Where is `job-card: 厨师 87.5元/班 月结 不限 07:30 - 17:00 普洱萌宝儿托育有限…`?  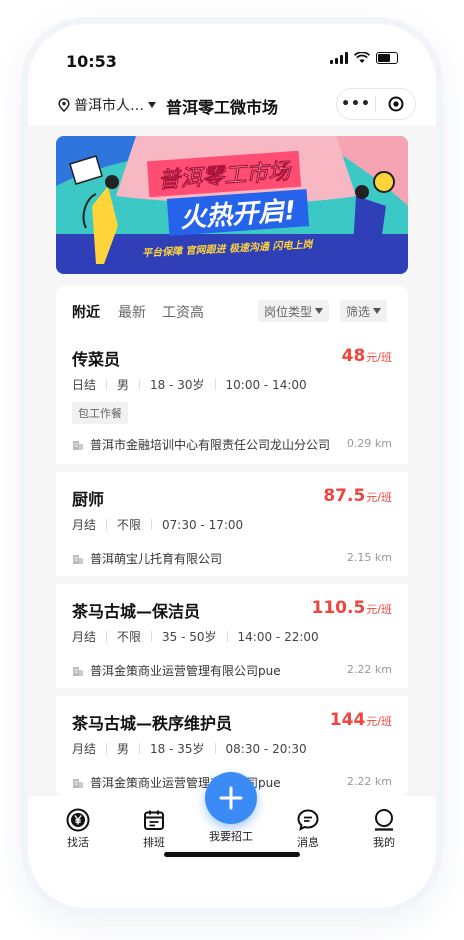
job-card: 厨师 87.5元/班 月结 不限 07:30 - 17:00 普洱萌宝儿托育有限… is located at coordinates (232, 524).